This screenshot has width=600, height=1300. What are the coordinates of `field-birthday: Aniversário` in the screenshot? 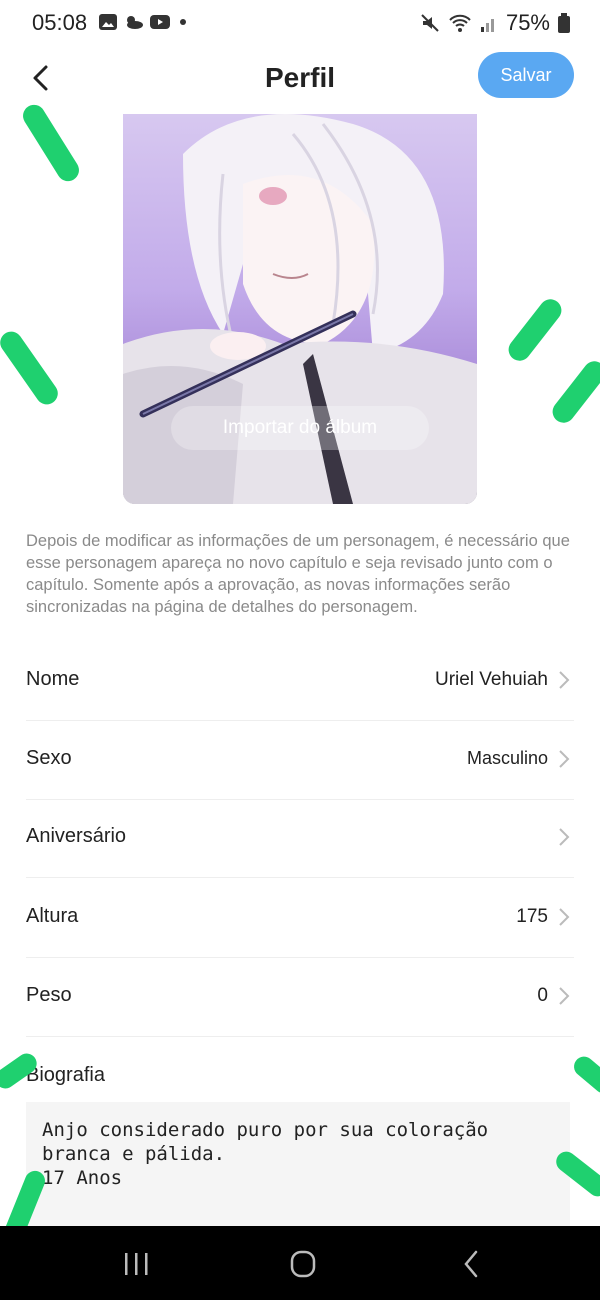 It's located at (300, 838).